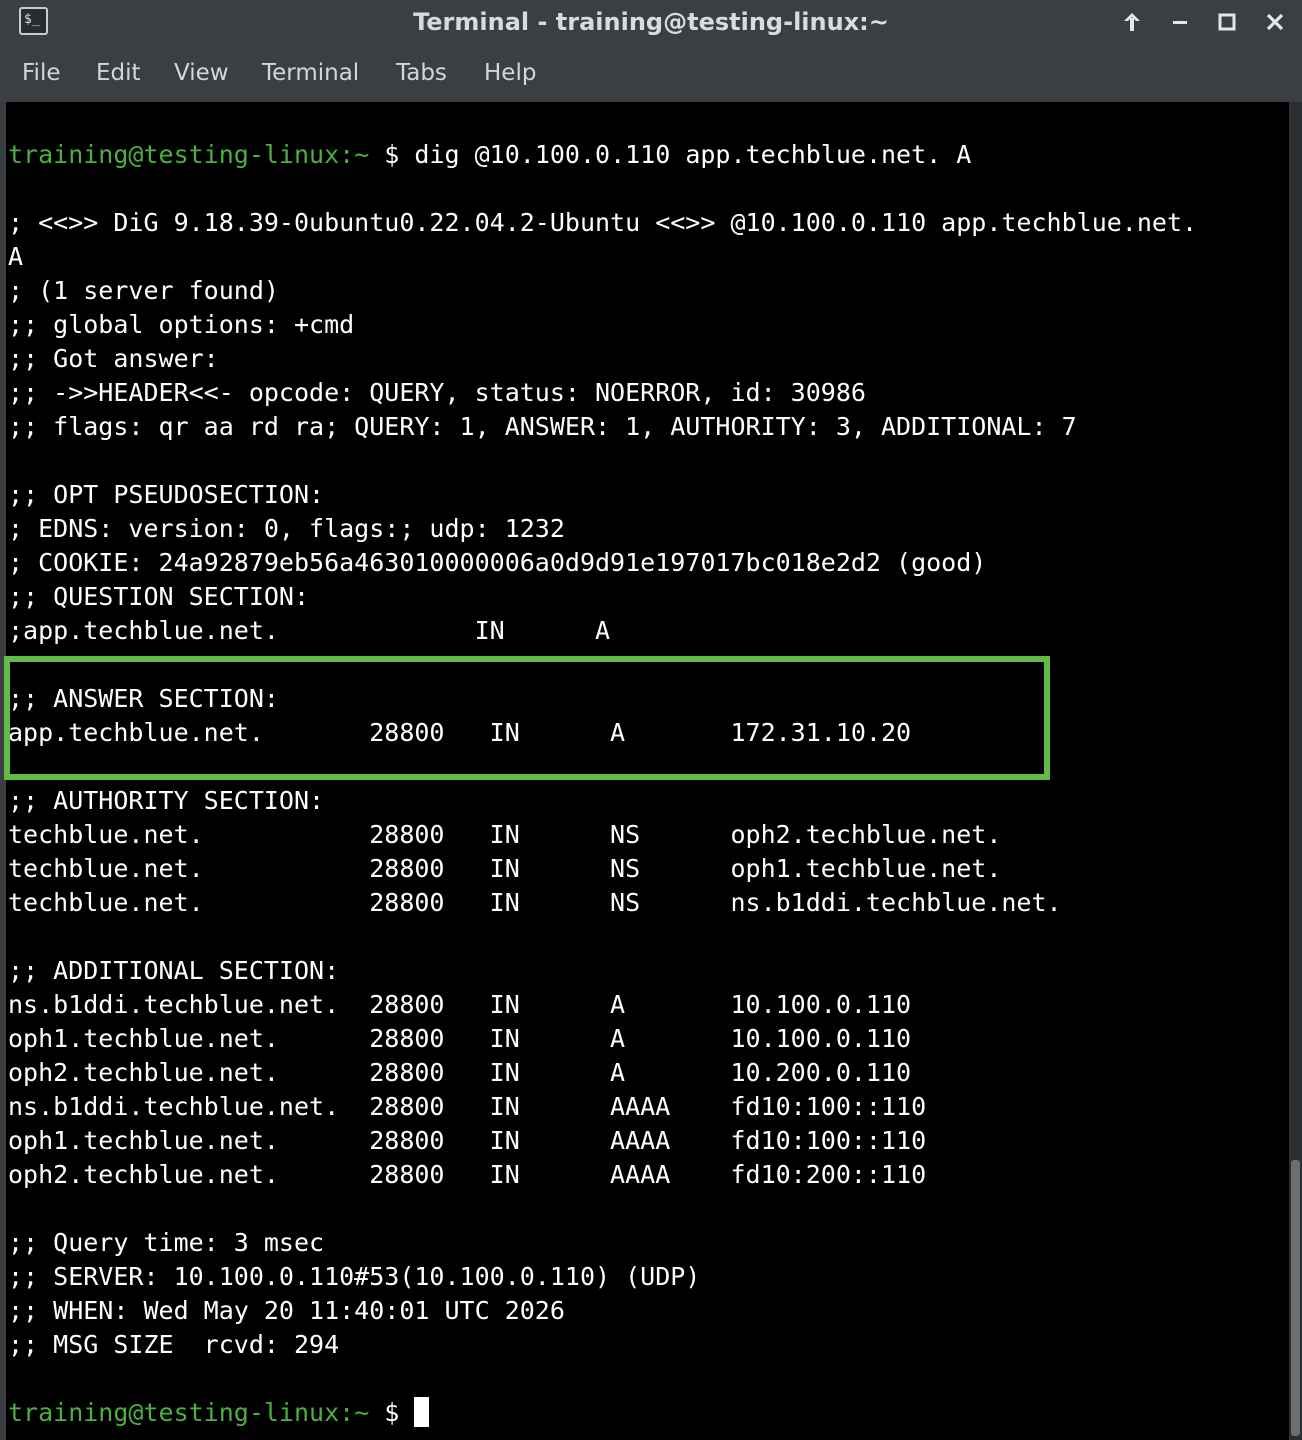  I want to click on output-line: ;; ADDITIONAL SECTION:, so click(174, 970).